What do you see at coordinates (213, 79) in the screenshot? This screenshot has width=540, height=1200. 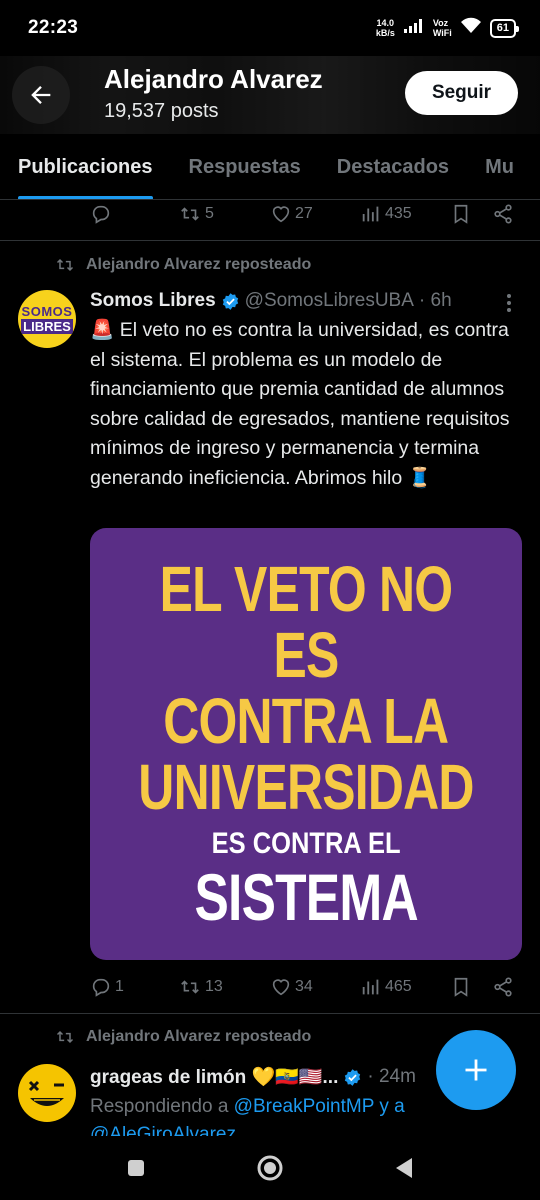 I see `profile-name: Alejandro Alvarez` at bounding box center [213, 79].